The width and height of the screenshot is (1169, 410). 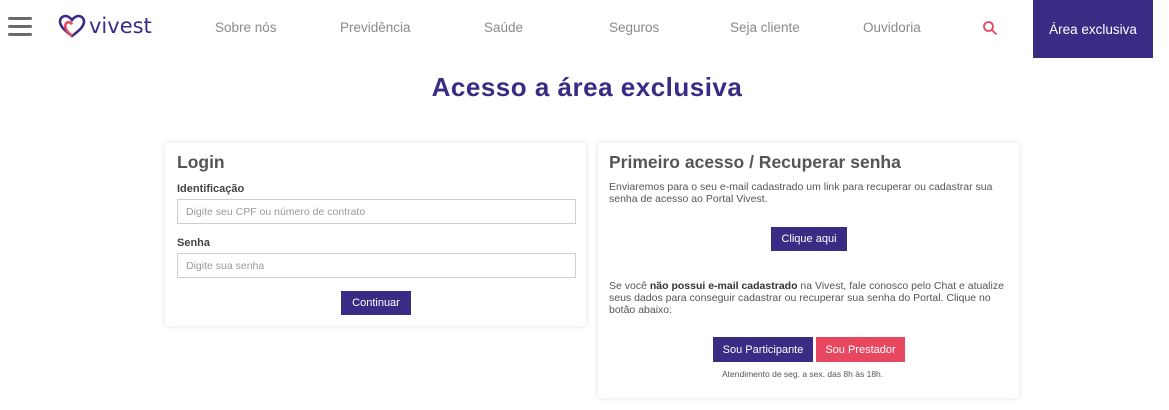 What do you see at coordinates (201, 162) in the screenshot?
I see `login-title: Login` at bounding box center [201, 162].